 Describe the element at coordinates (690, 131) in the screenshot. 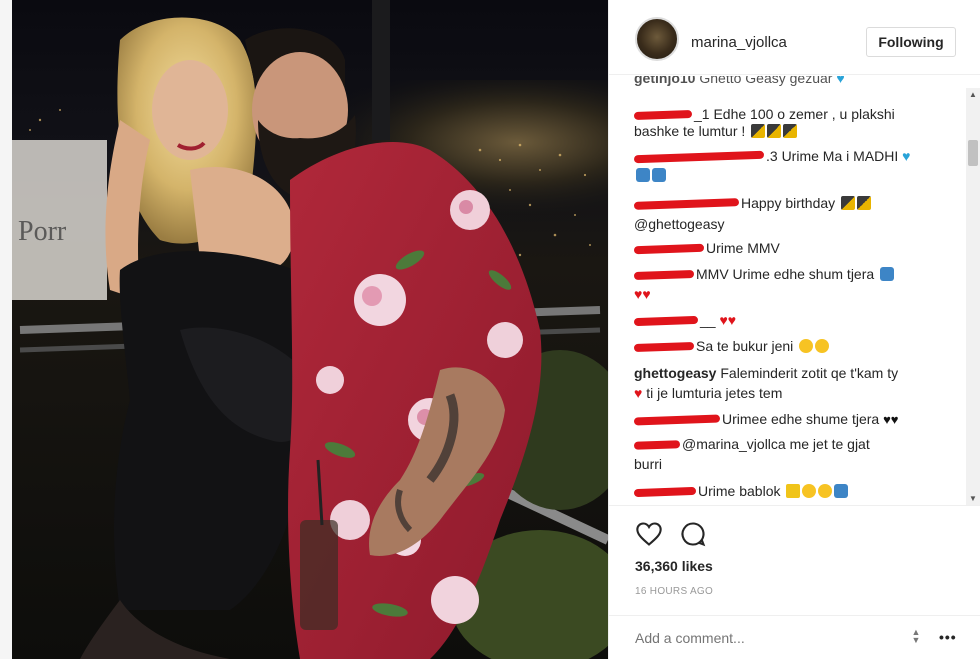

I see `comment-text: bashke te lumtur !` at that location.